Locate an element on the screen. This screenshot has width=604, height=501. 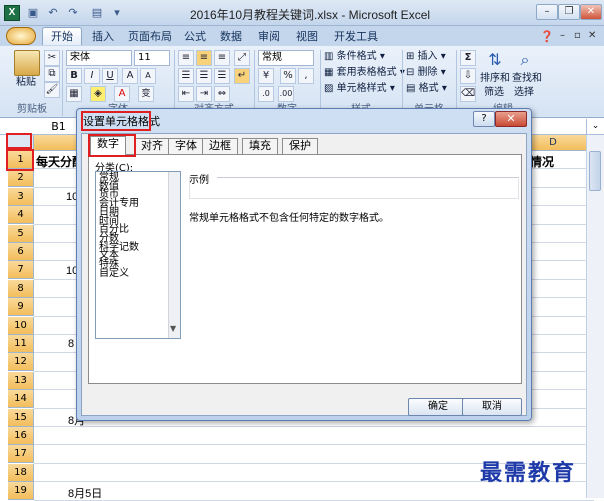
format-painter-icon: 🖌 is located at coordinates (52, 90).